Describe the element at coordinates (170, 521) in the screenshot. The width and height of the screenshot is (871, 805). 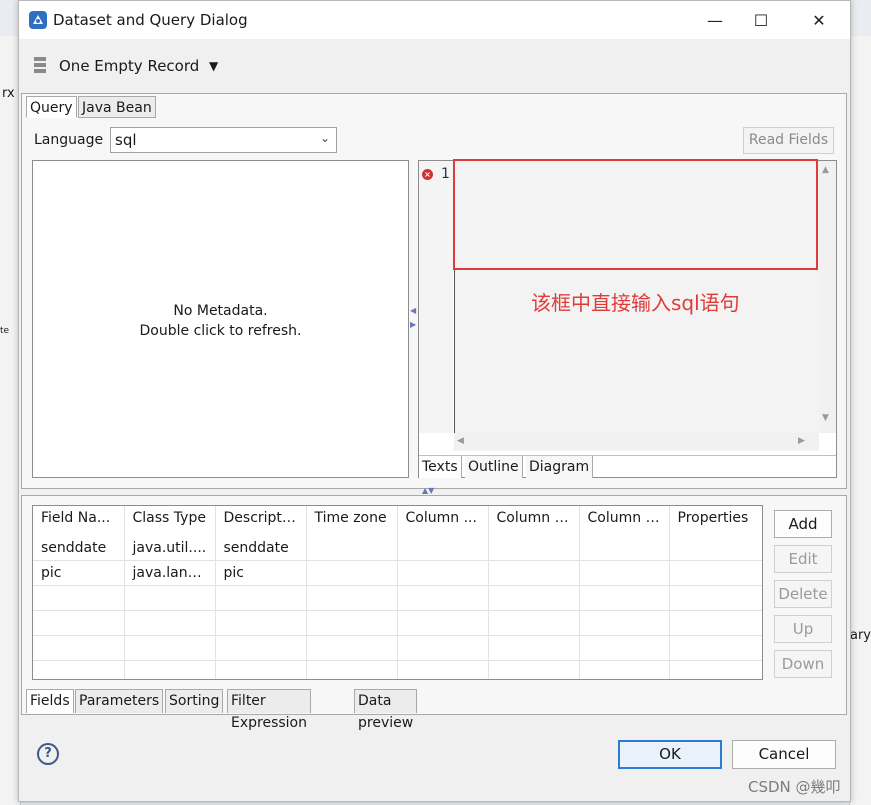
I see `column-header: Class Type` at that location.